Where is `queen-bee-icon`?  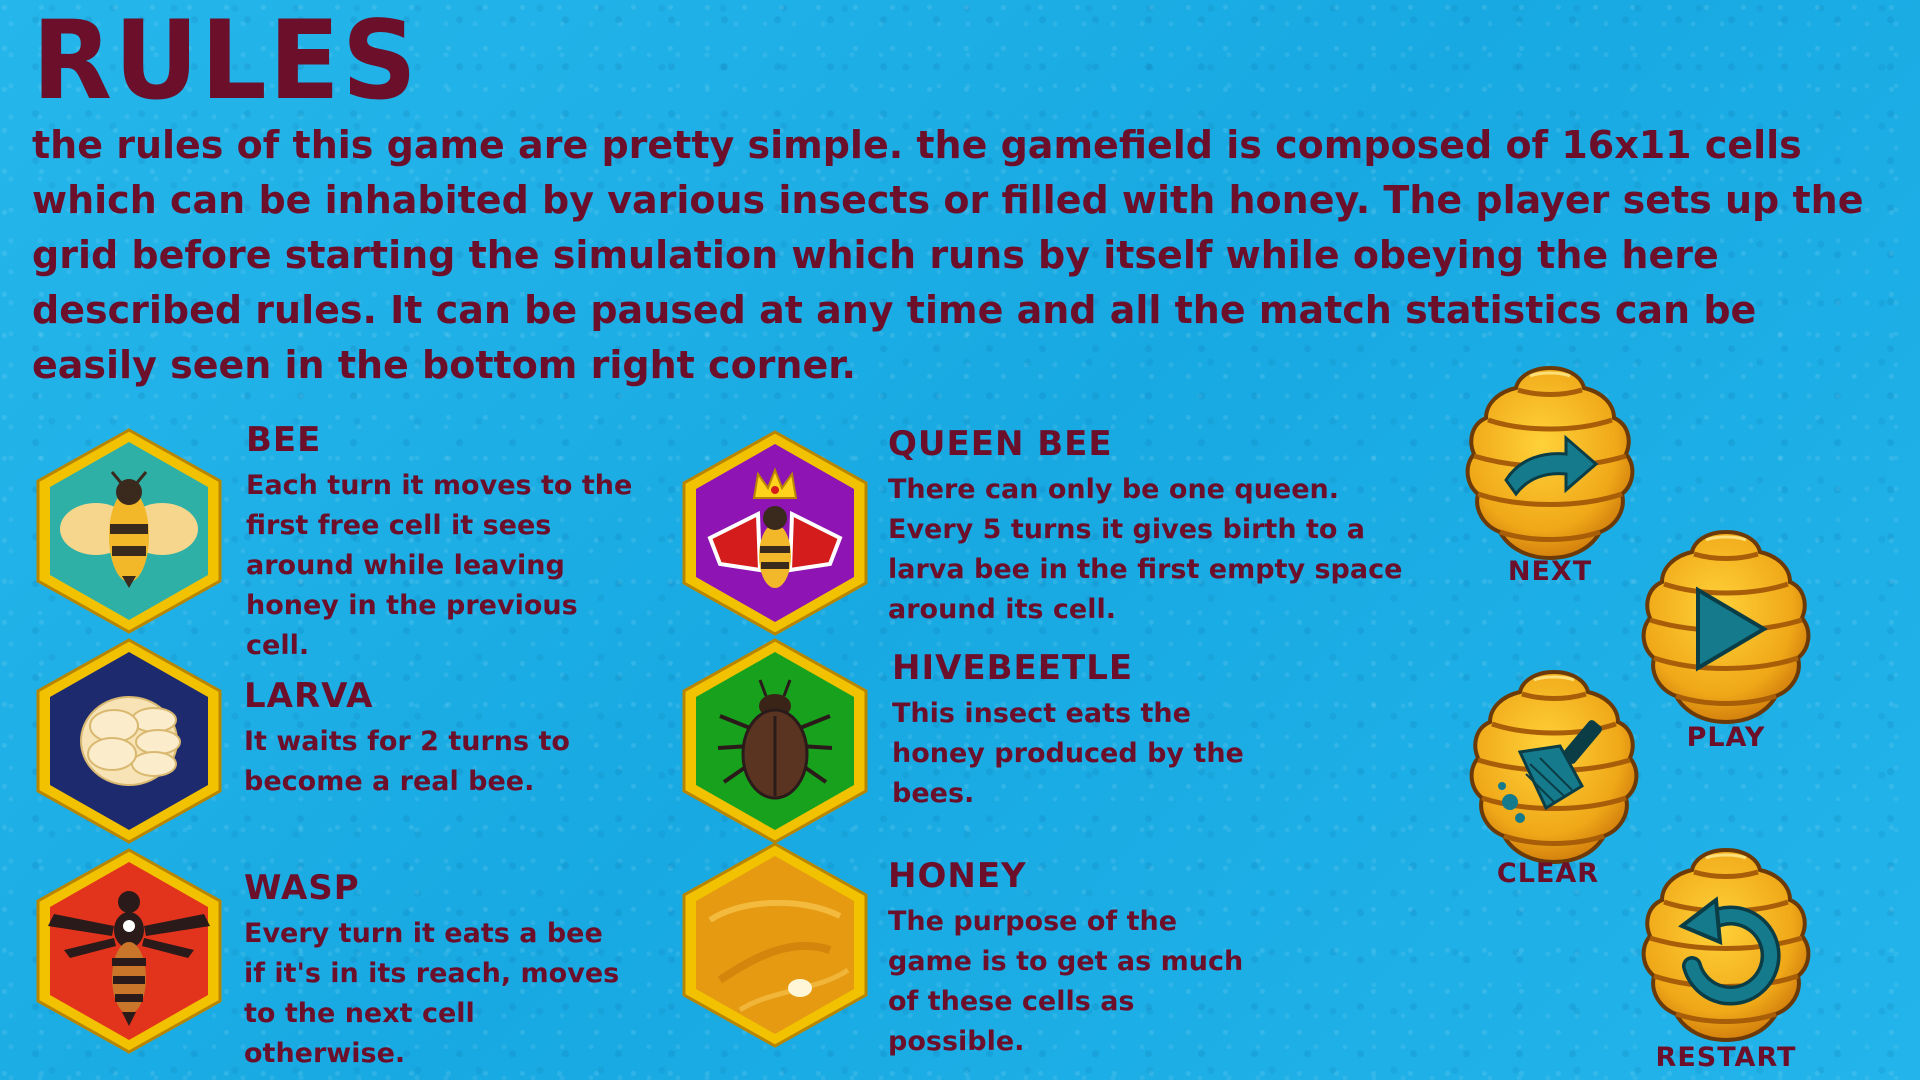
queen-bee-icon is located at coordinates (775, 533).